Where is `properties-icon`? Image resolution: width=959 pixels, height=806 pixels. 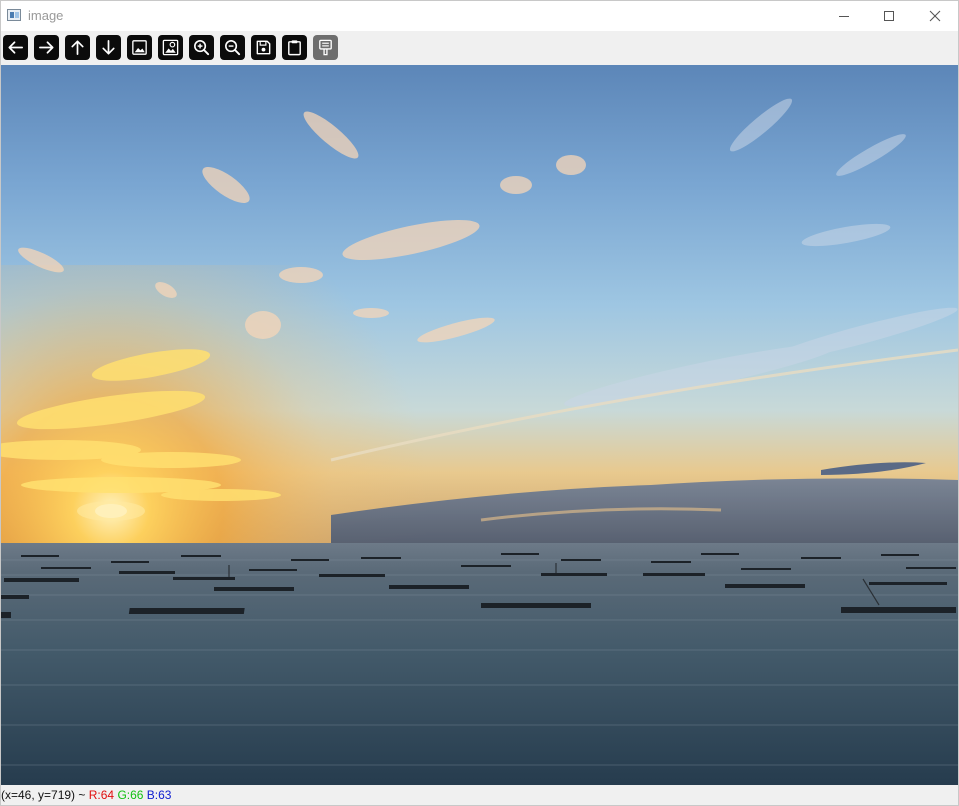
properties-icon is located at coordinates (325, 47).